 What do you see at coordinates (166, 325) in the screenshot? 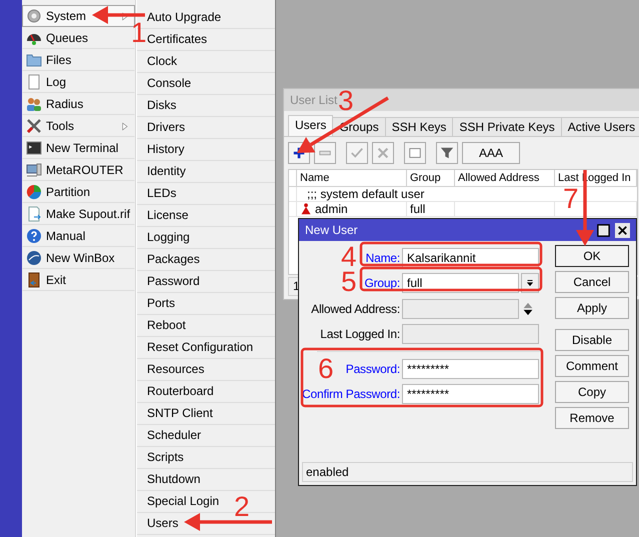
I see `submenu-item: Reboot` at bounding box center [166, 325].